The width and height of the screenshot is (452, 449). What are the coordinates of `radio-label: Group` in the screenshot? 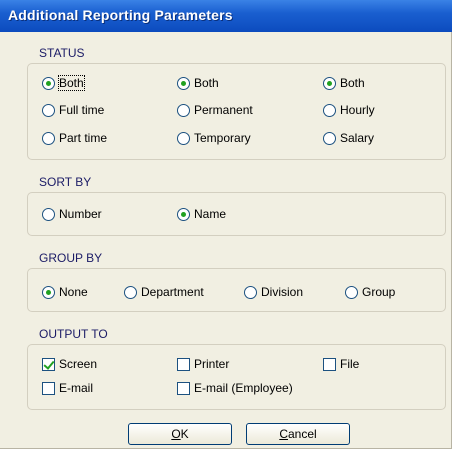 It's located at (379, 292).